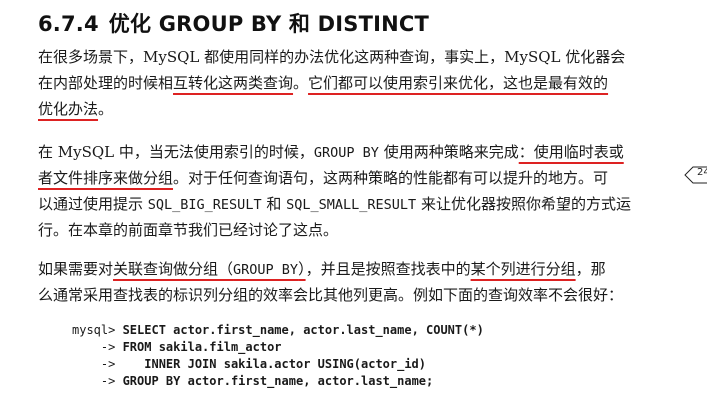 This screenshot has width=707, height=412. I want to click on underline-mark: 它们都可以使用索引来优化，这也是最有效的, so click(458, 83).